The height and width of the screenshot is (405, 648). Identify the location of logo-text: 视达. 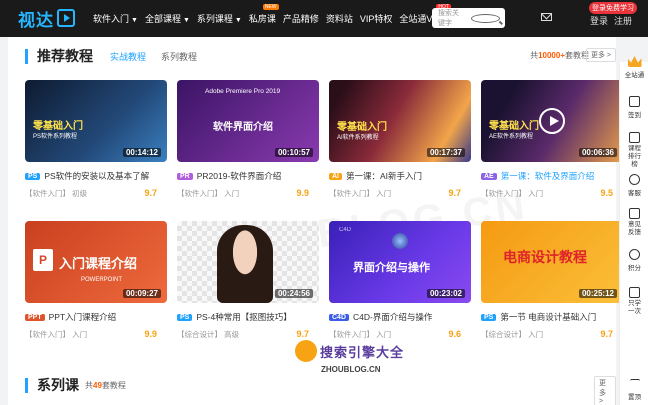
(36, 20).